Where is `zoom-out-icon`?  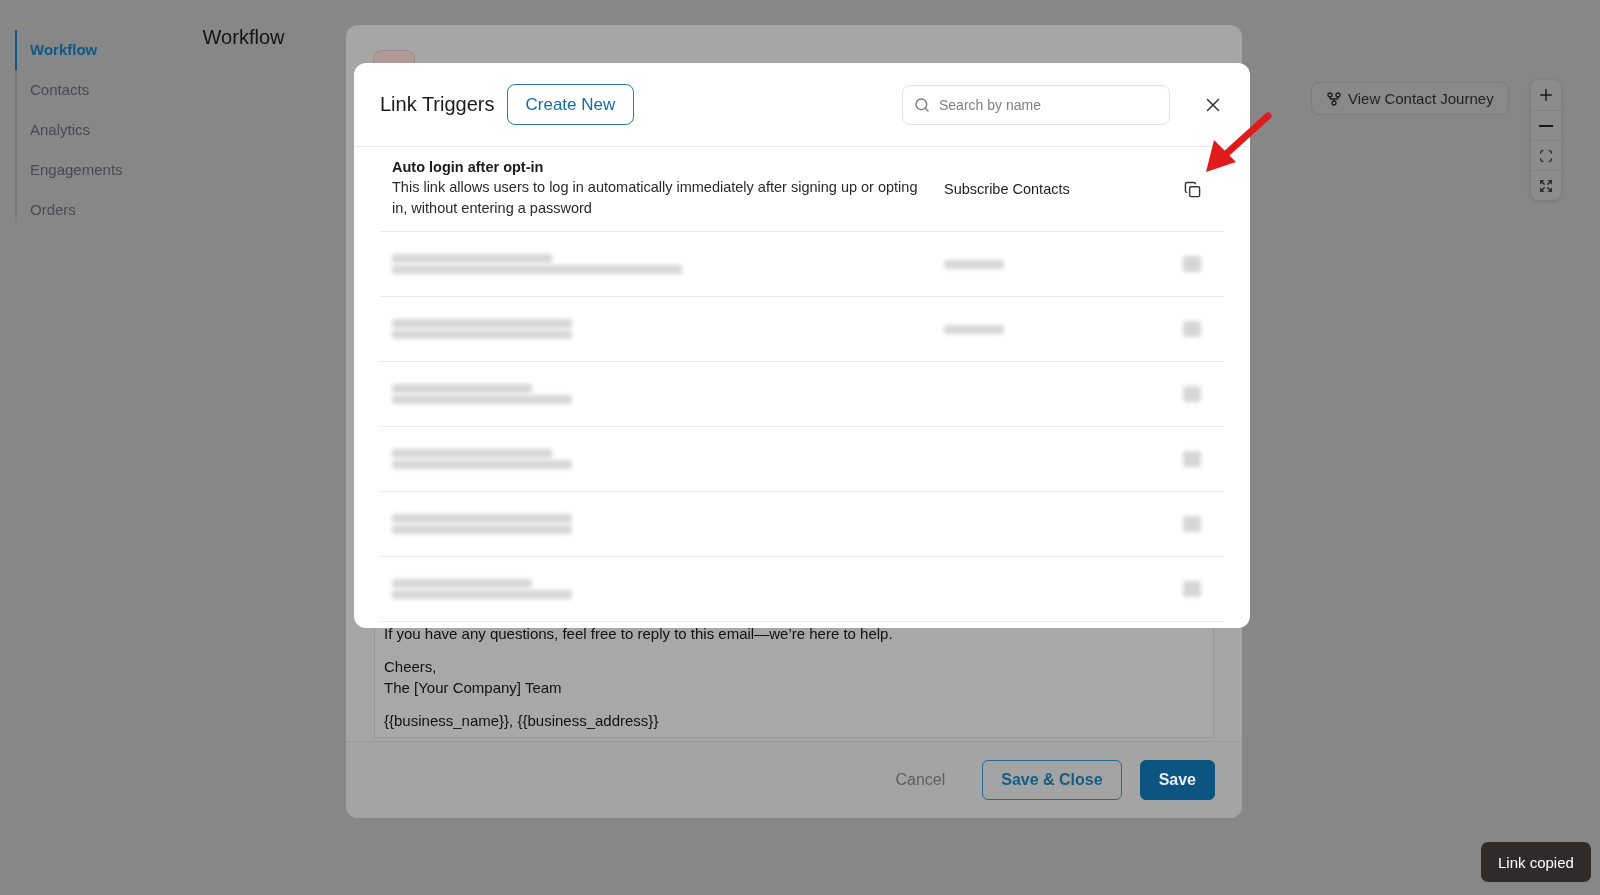
zoom-out-icon is located at coordinates (1545, 125).